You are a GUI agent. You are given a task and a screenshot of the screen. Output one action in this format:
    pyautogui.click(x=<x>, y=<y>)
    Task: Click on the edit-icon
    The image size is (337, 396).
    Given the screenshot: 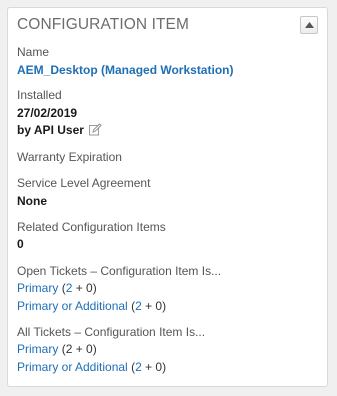 What is the action you would take?
    pyautogui.click(x=95, y=132)
    